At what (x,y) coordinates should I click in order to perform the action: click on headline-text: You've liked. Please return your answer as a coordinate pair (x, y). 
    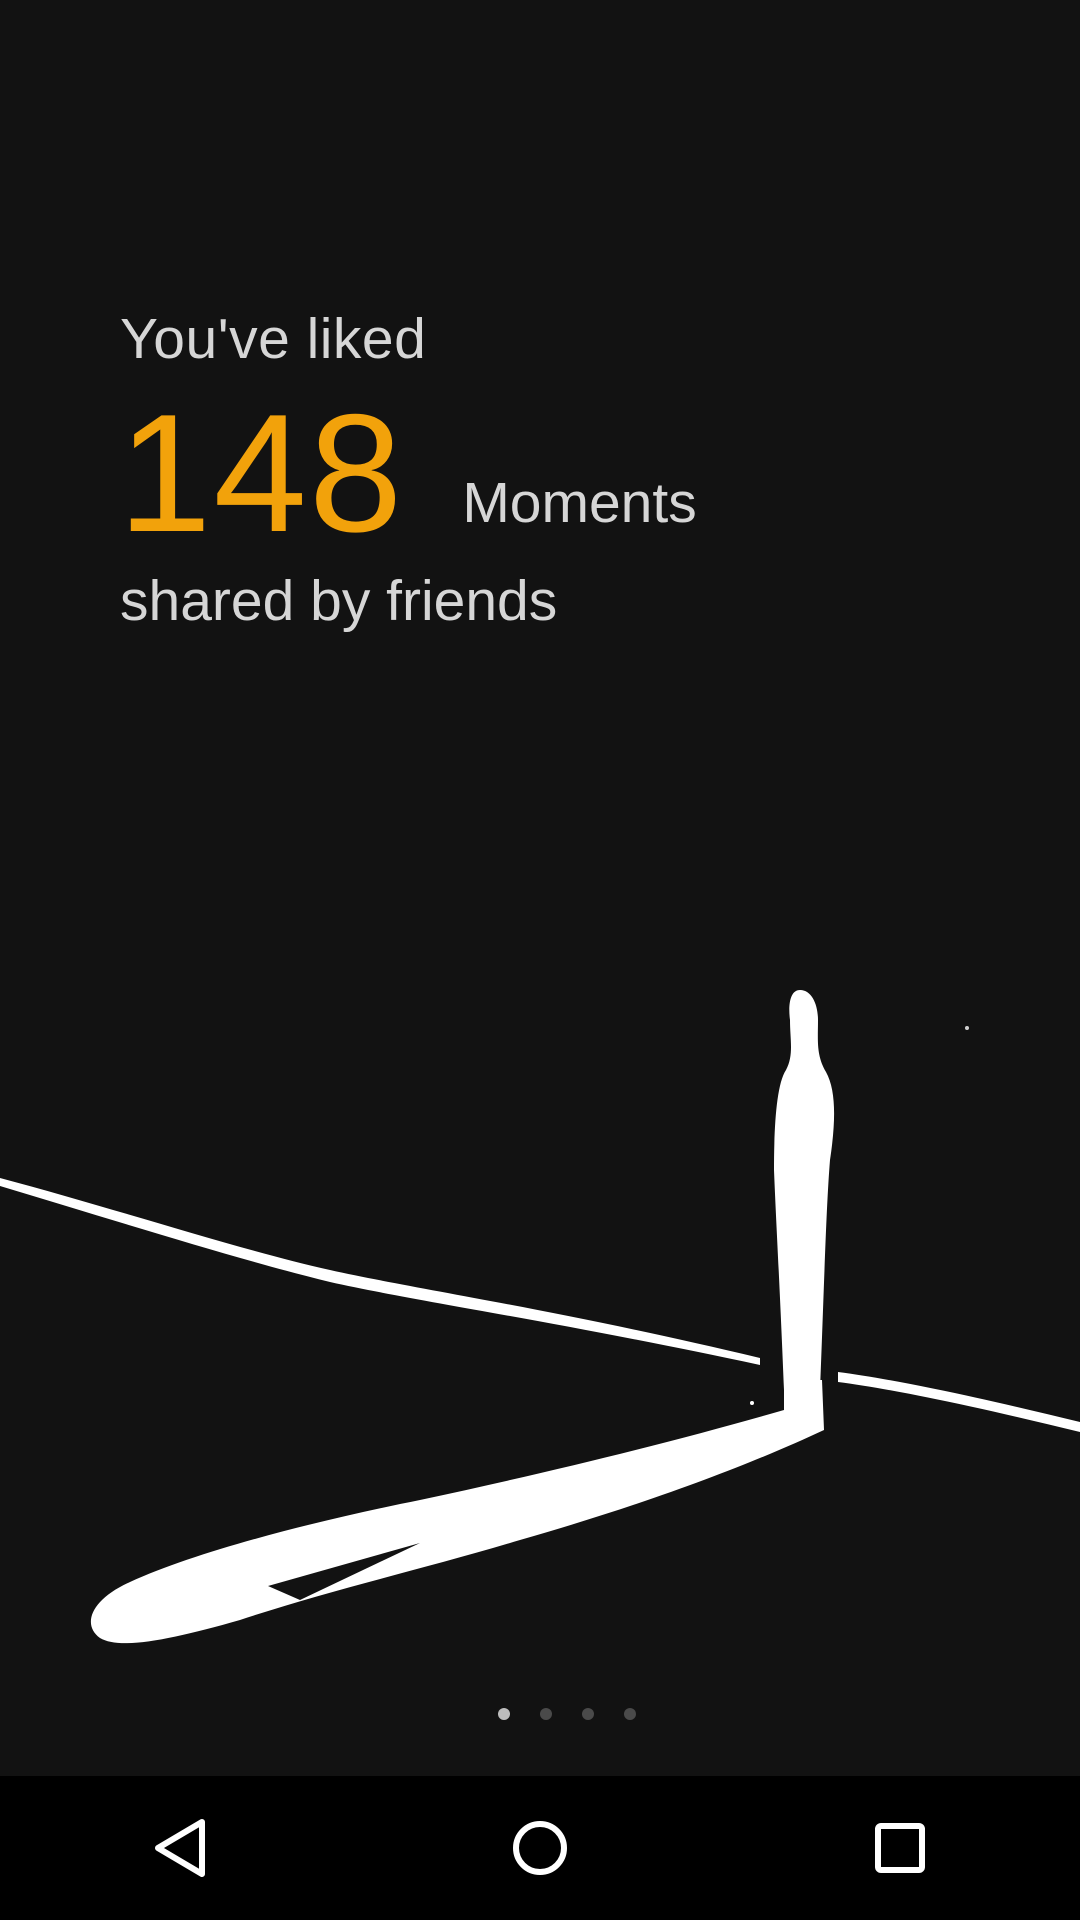
    Looking at the image, I should click on (273, 339).